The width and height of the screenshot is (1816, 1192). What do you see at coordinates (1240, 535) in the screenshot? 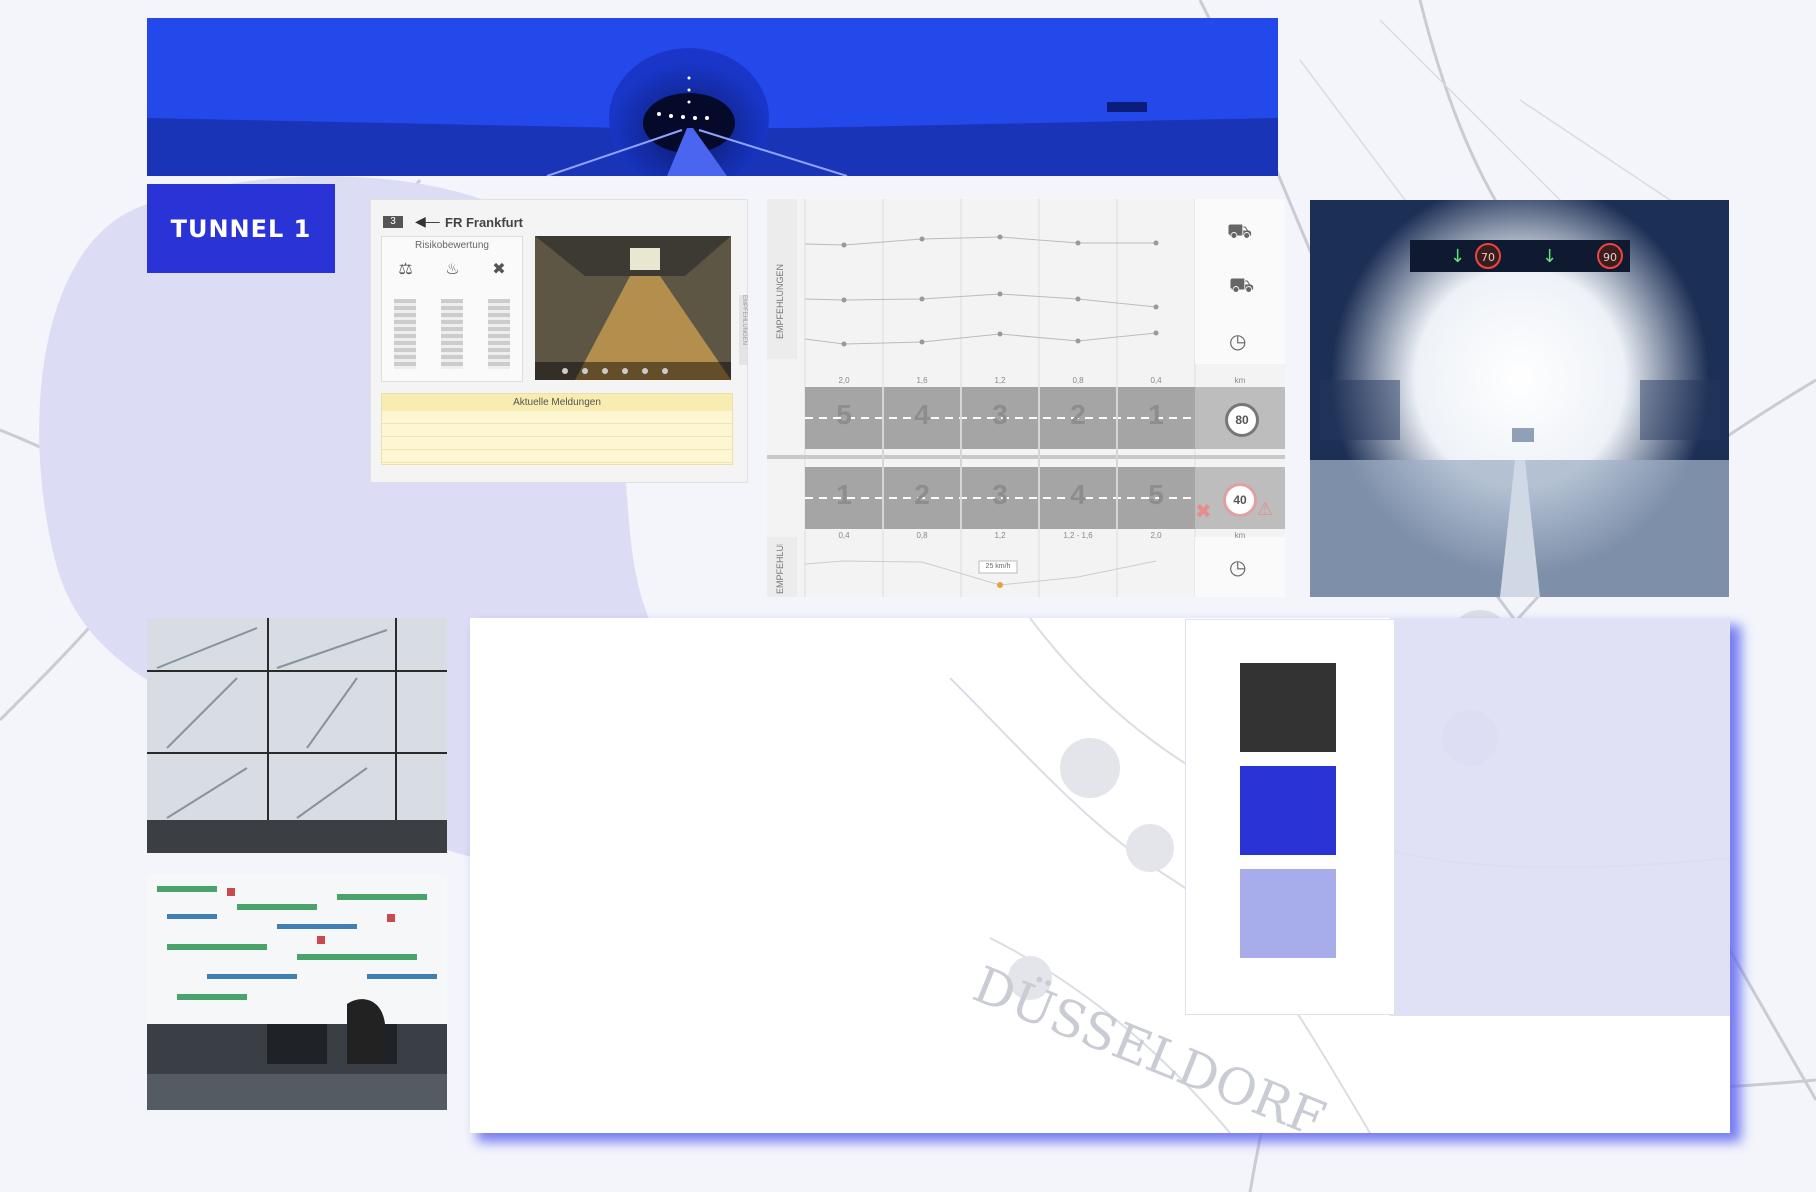
I see `km-bottom-unit: km` at bounding box center [1240, 535].